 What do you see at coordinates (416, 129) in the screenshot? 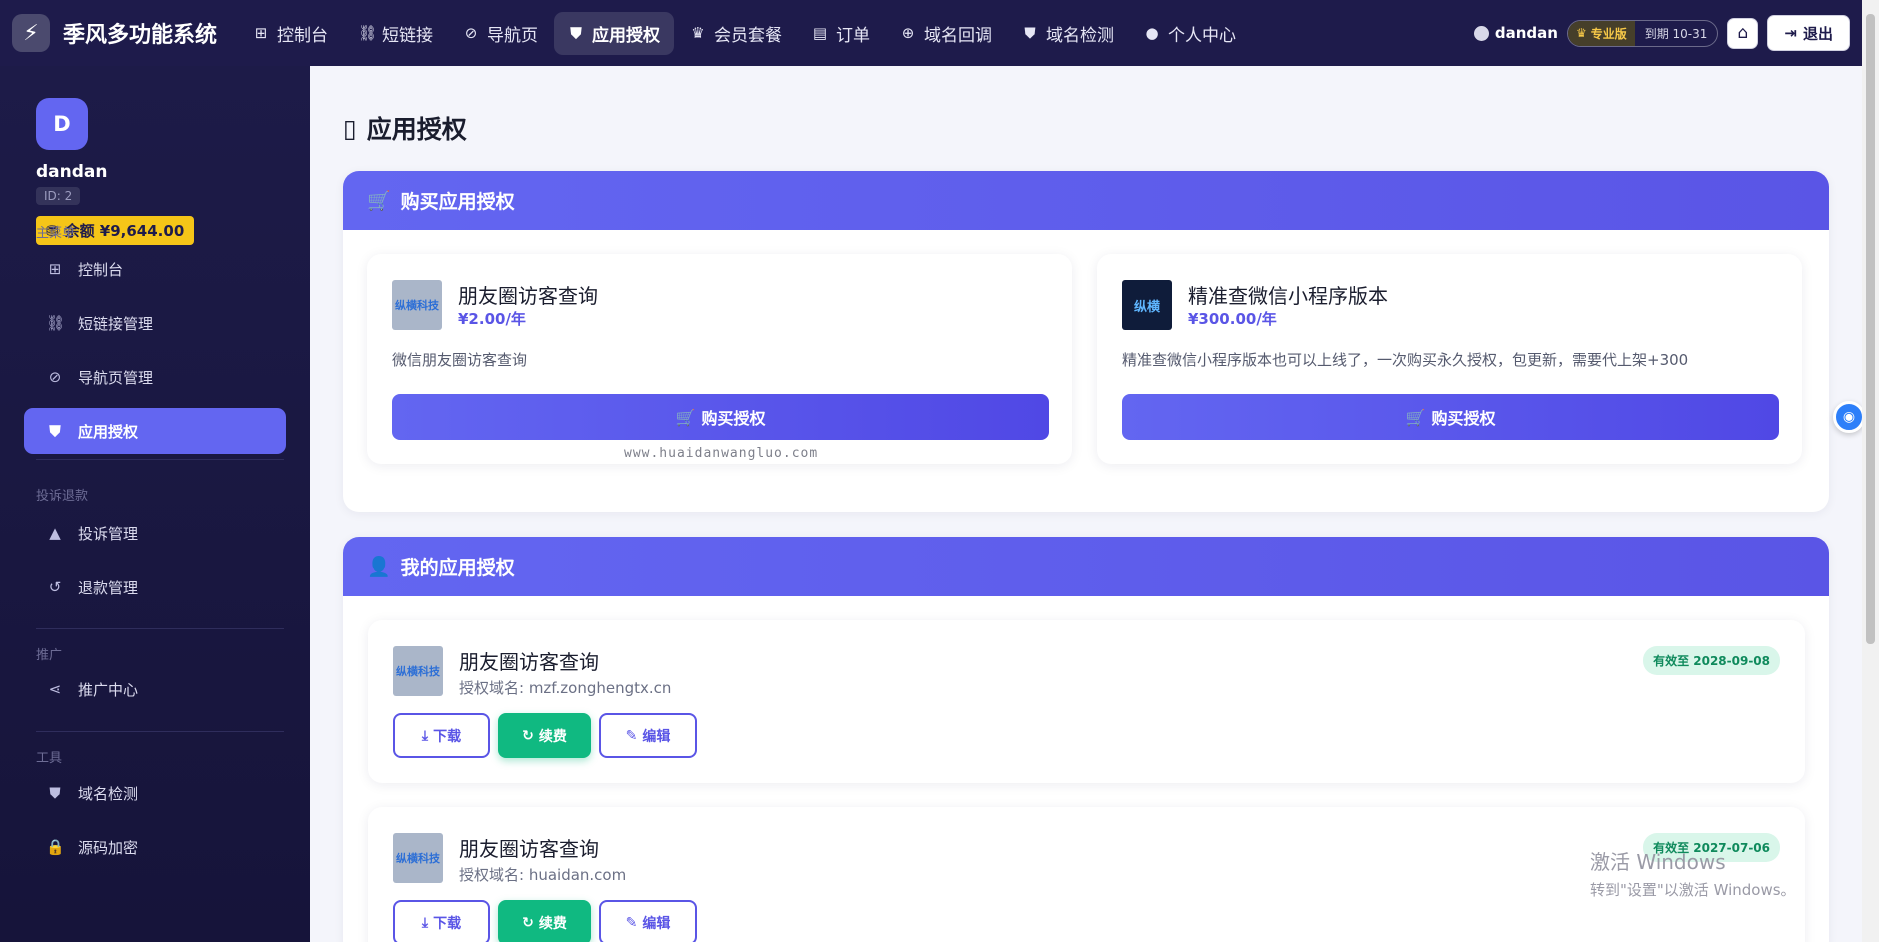
I see `page-title-text: 应用授权` at bounding box center [416, 129].